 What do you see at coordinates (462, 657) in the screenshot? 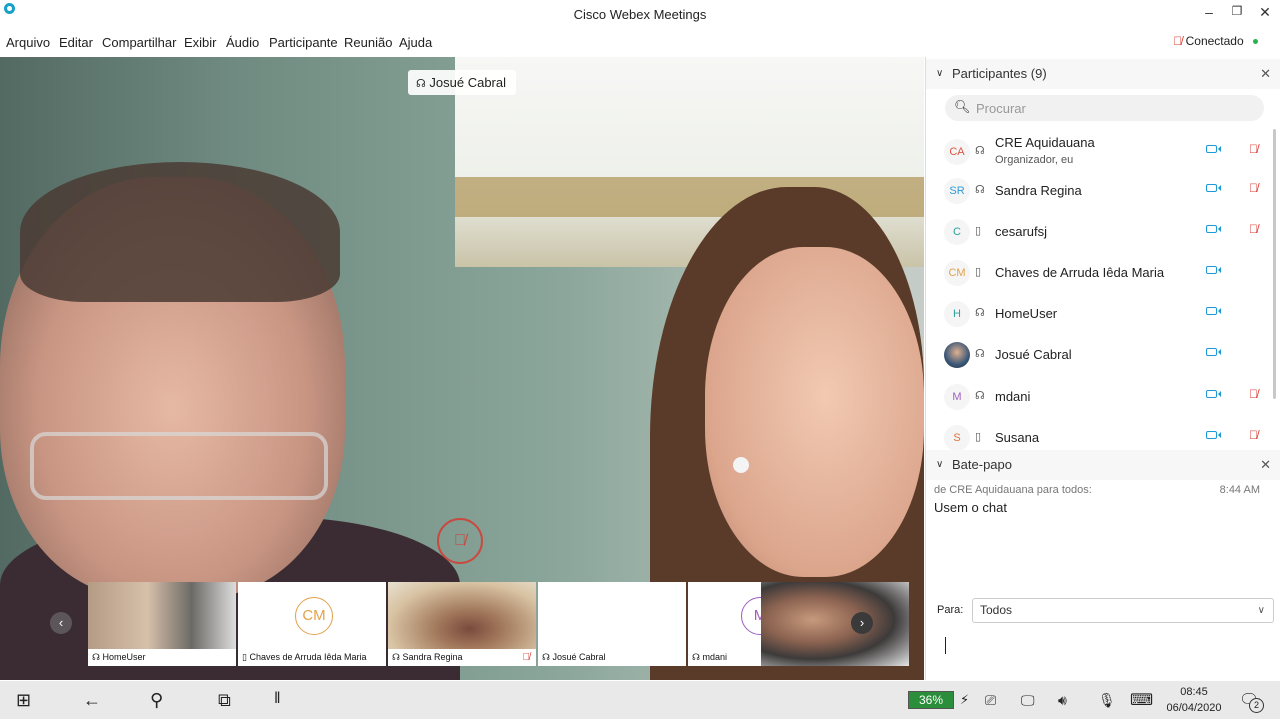
I see `thumb-caption: ☊ Sandra Regina 🎙̸` at bounding box center [462, 657].